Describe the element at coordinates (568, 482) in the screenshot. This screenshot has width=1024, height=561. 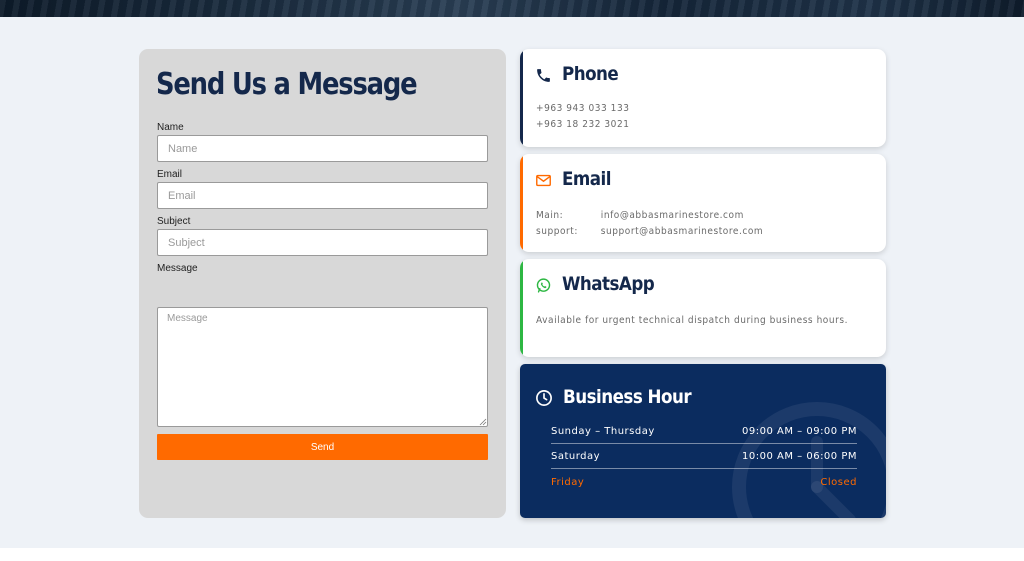
I see `hours-day: Friday` at that location.